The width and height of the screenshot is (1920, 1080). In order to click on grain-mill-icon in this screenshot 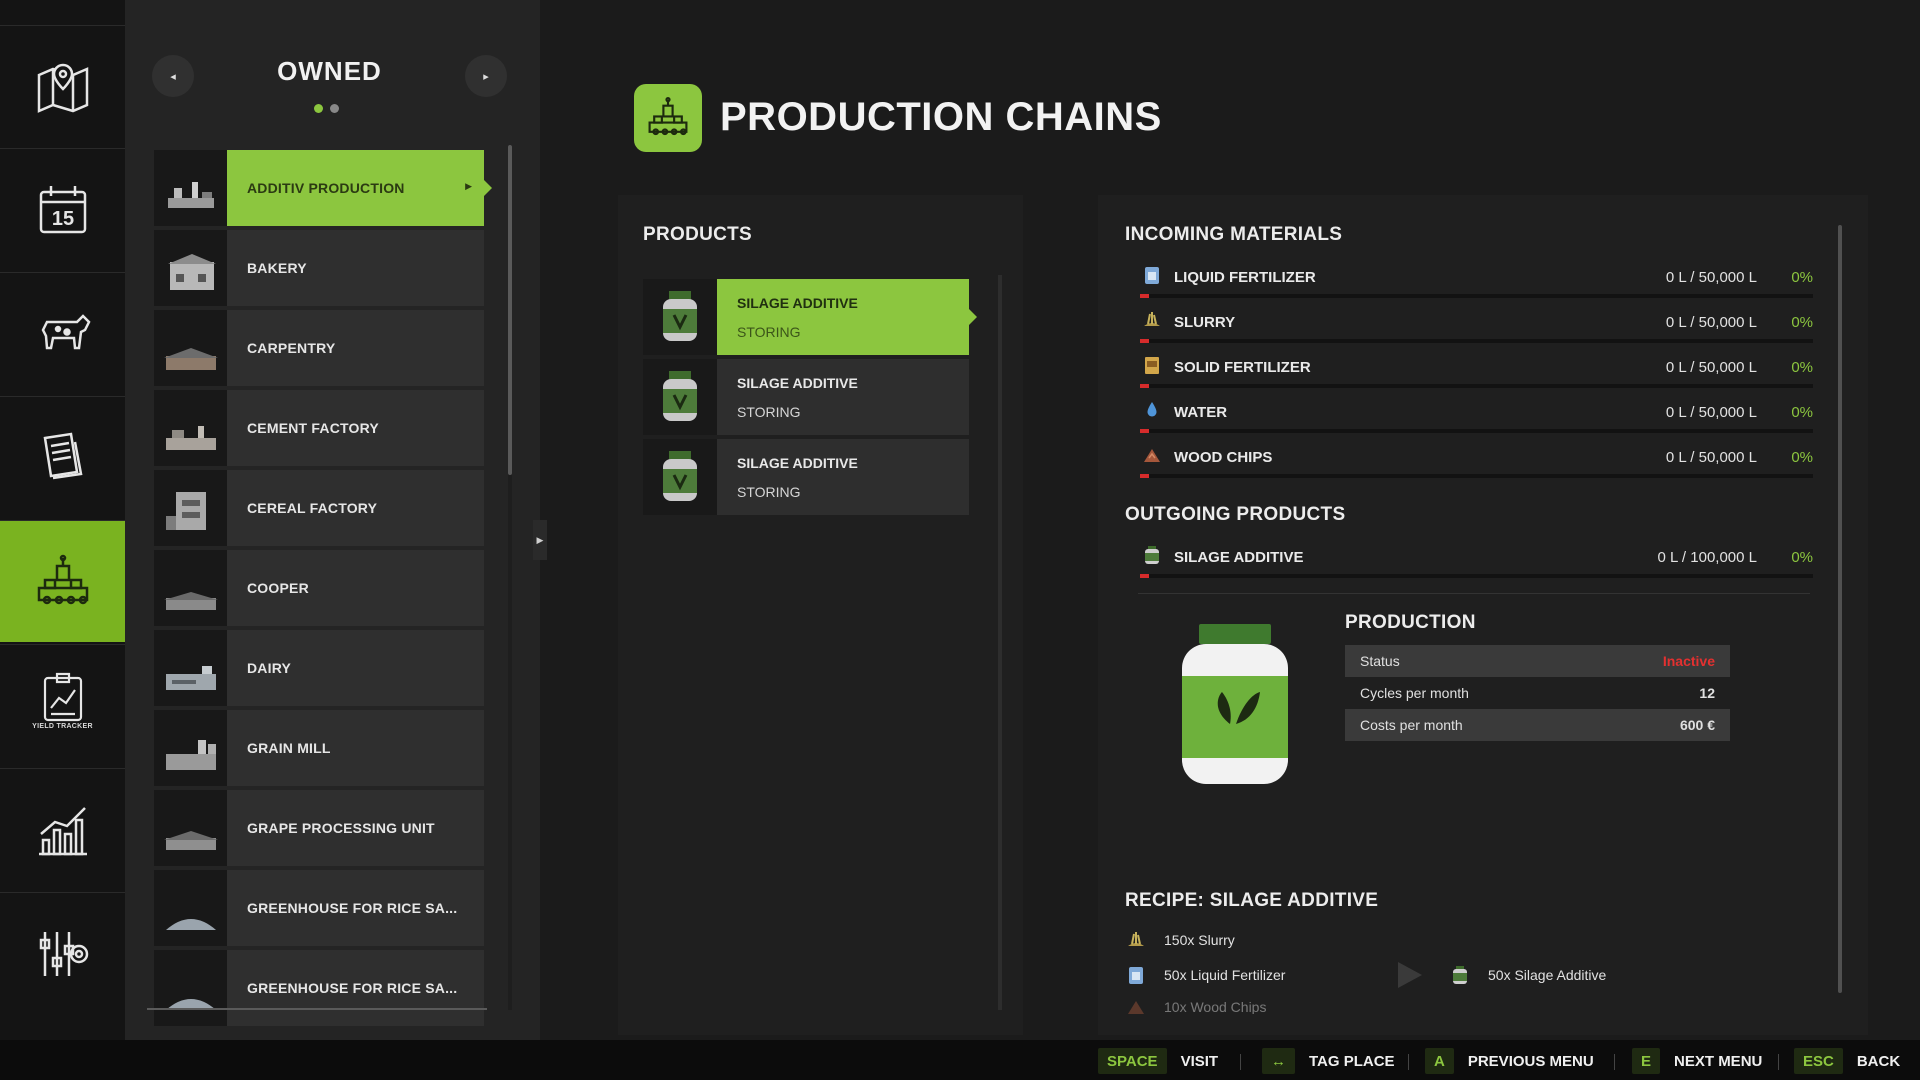, I will do `click(190, 755)`.